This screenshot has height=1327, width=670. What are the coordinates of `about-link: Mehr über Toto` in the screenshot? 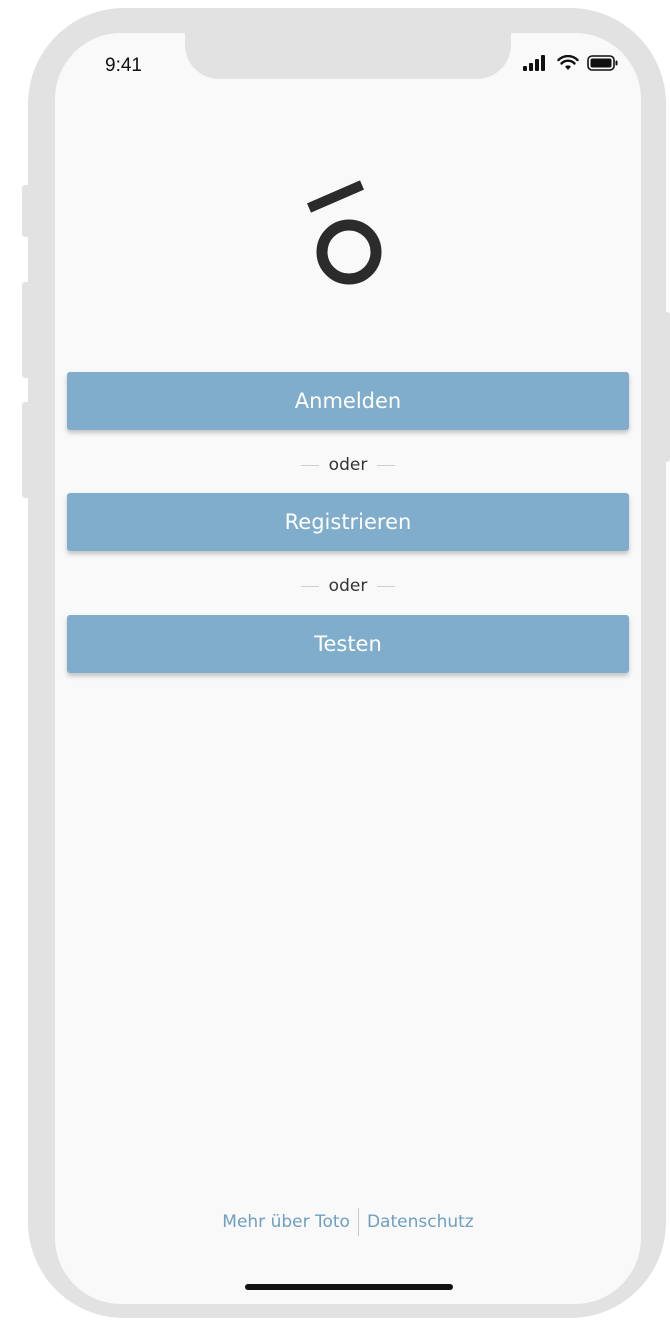 It's located at (286, 1222).